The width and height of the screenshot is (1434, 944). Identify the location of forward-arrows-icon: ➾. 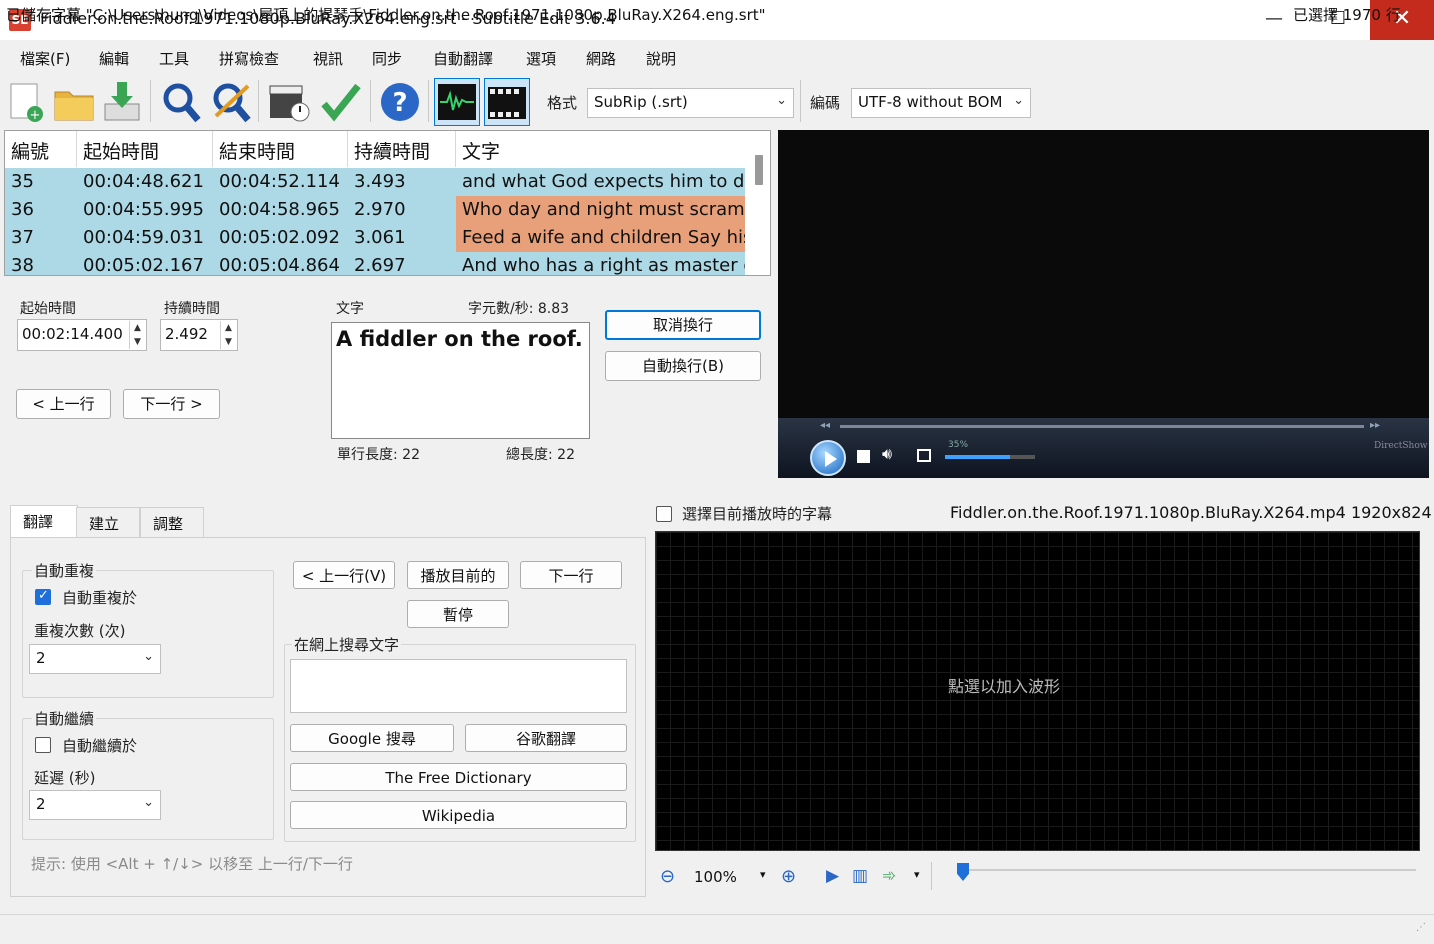
(889, 876).